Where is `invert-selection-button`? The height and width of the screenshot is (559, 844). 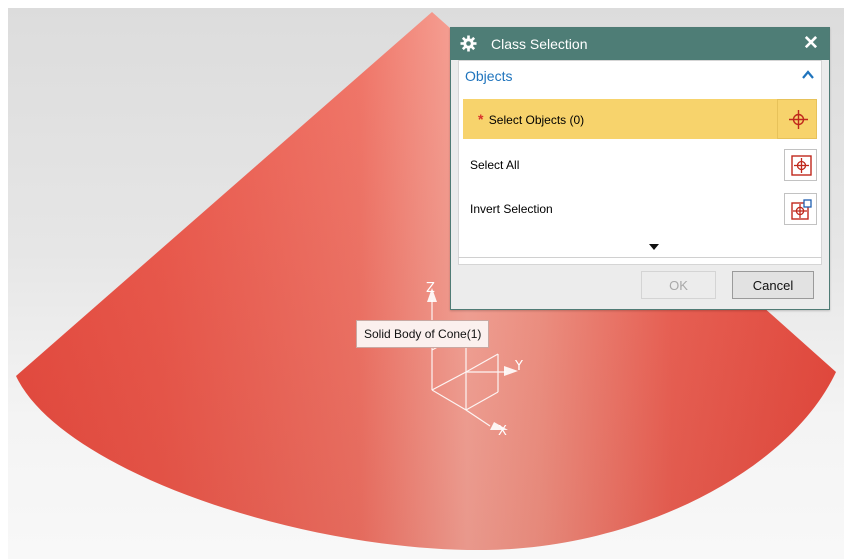 invert-selection-button is located at coordinates (800, 209).